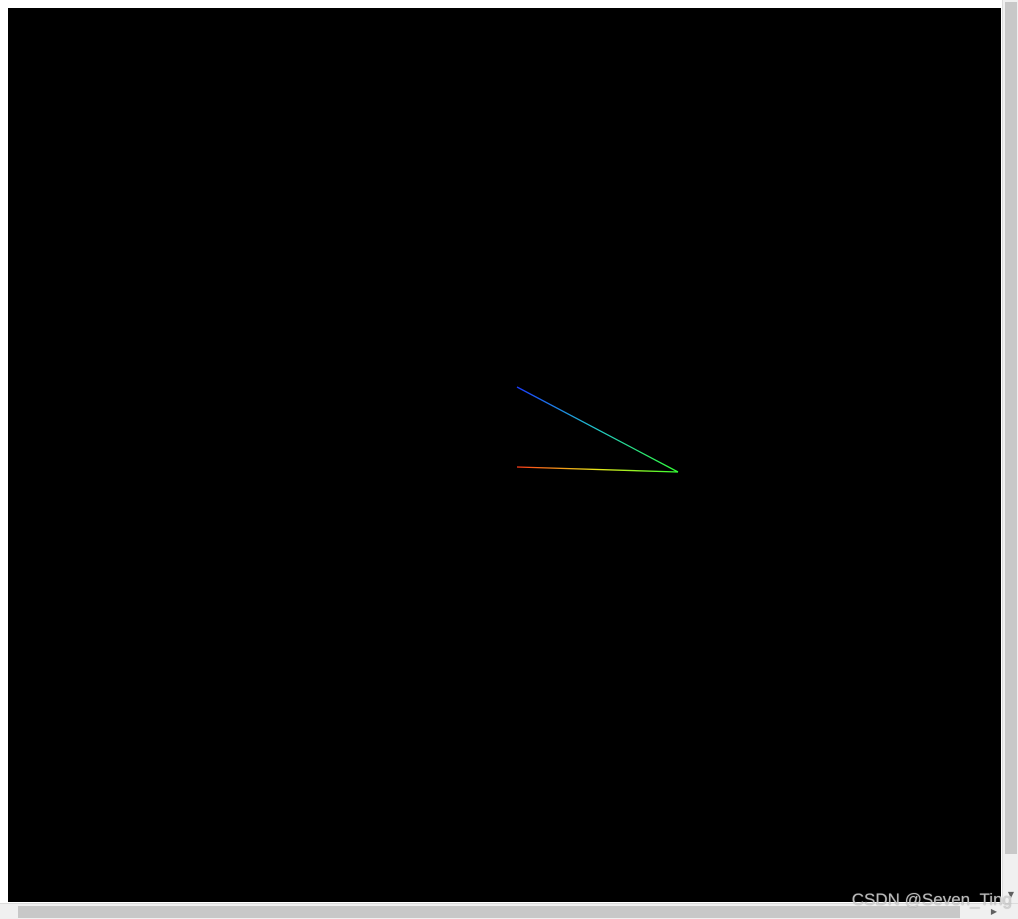 This screenshot has height=919, width=1018. I want to click on line-scene, so click(597, 429).